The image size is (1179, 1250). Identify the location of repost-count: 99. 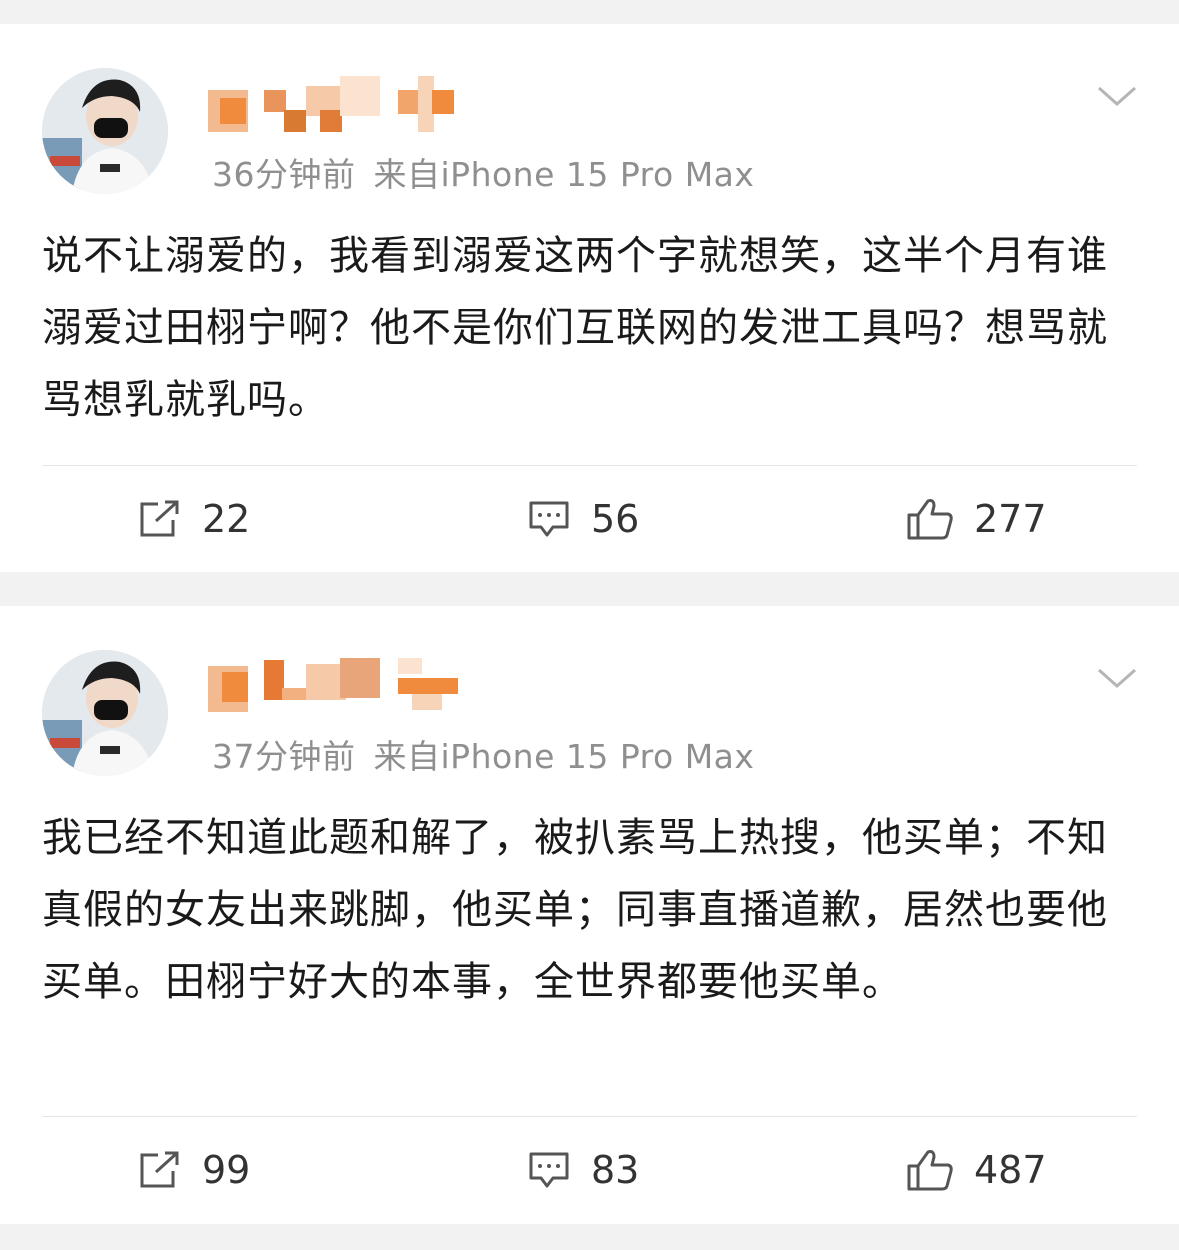
(226, 1170).